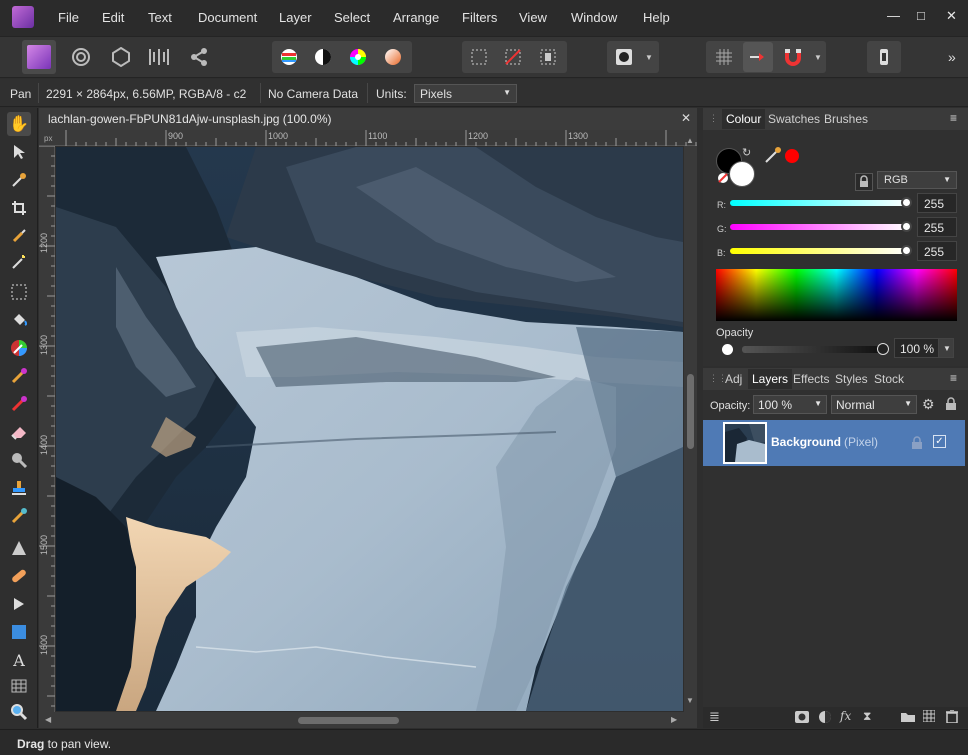 This screenshot has height=755, width=968. What do you see at coordinates (802, 717) in the screenshot?
I see `mask-icon` at bounding box center [802, 717].